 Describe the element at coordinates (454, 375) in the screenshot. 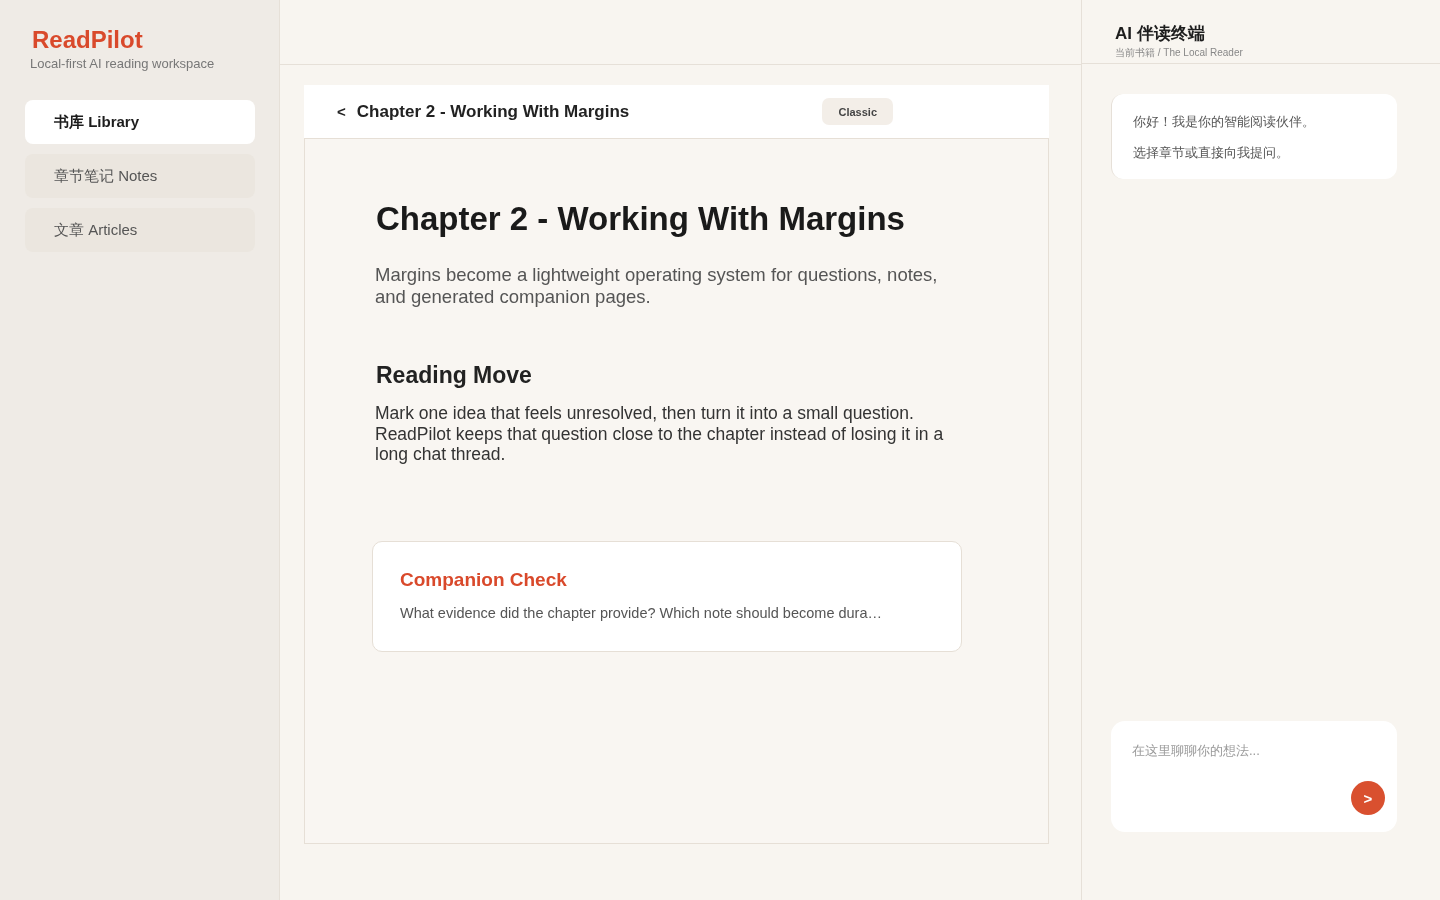

I see `section-heading: Reading Move` at that location.